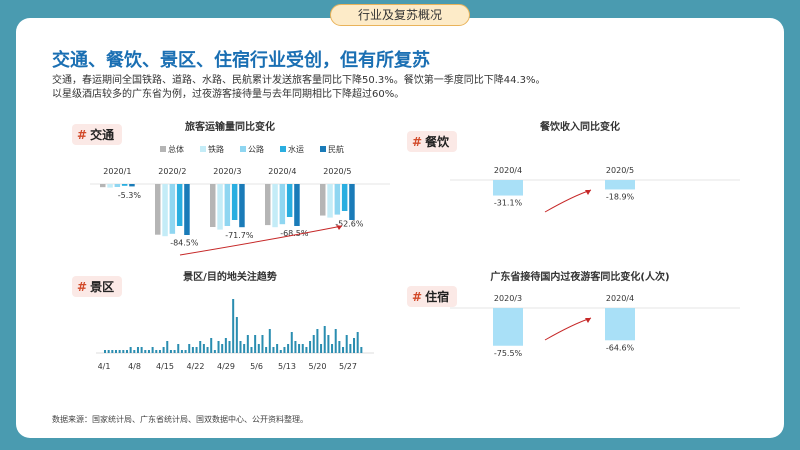 This screenshot has width=800, height=450. I want to click on trend-arrow-line, so click(568, 201).